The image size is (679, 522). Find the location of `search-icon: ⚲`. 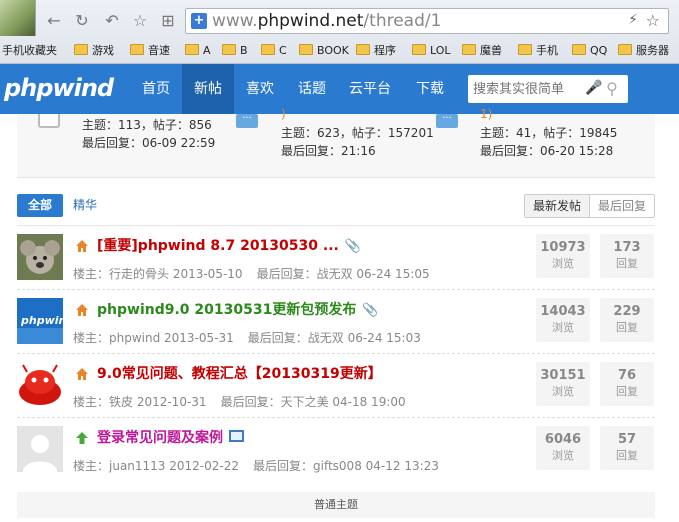

search-icon: ⚲ is located at coordinates (612, 89).